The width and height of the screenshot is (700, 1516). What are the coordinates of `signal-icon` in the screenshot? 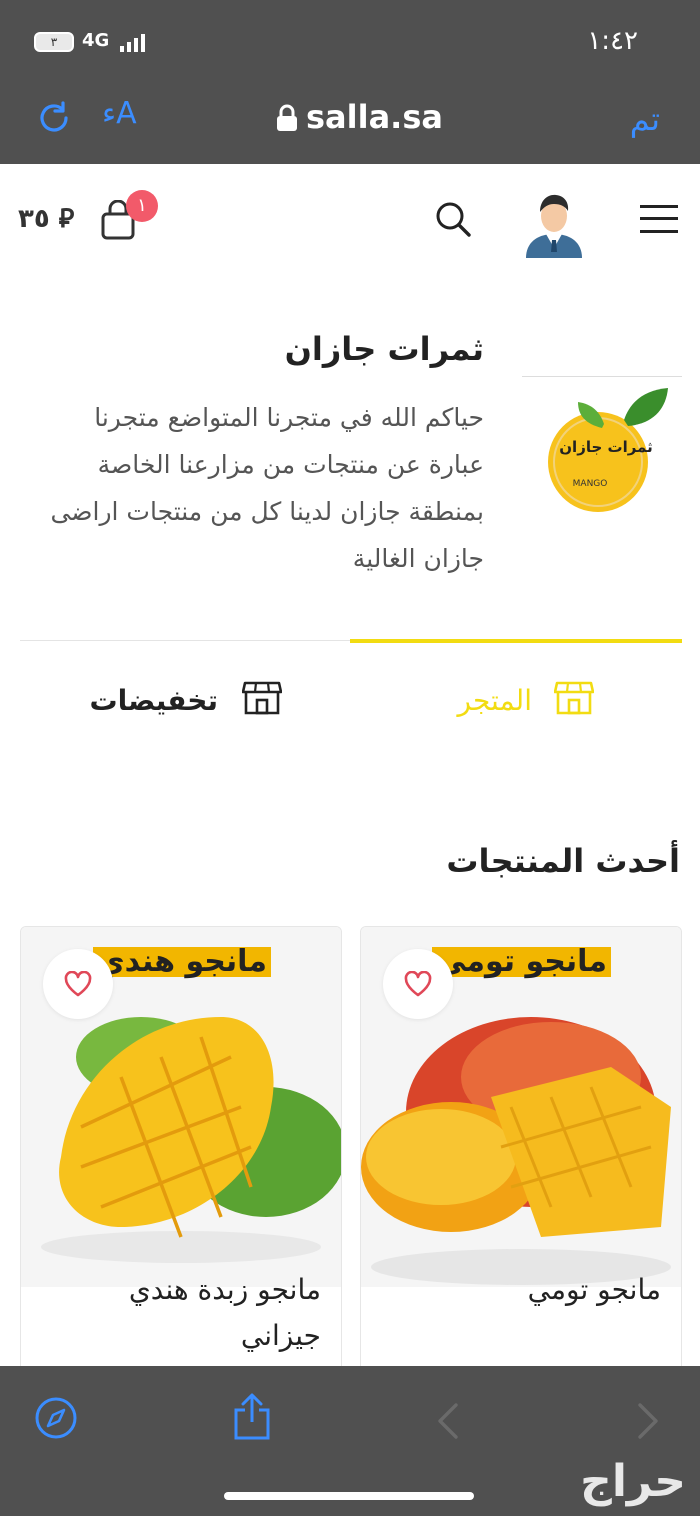 It's located at (132, 43).